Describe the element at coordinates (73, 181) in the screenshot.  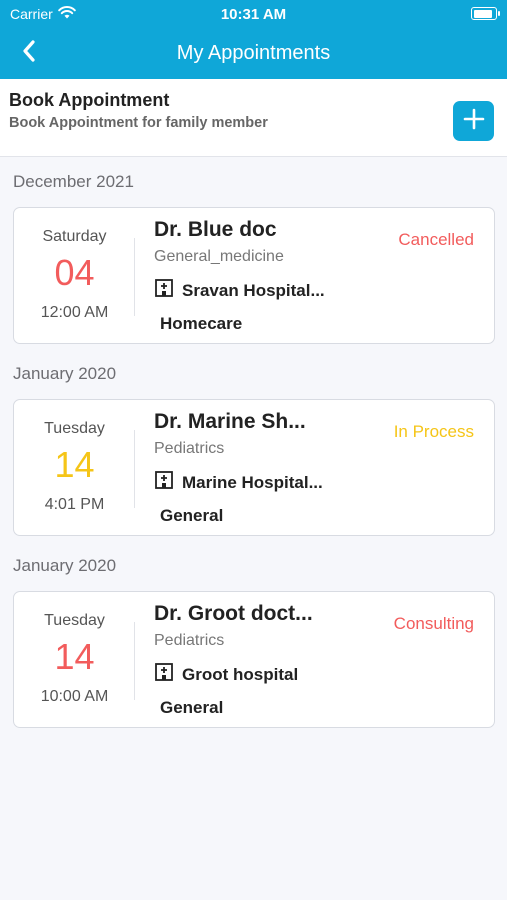
I see `group-header: December 2021` at that location.